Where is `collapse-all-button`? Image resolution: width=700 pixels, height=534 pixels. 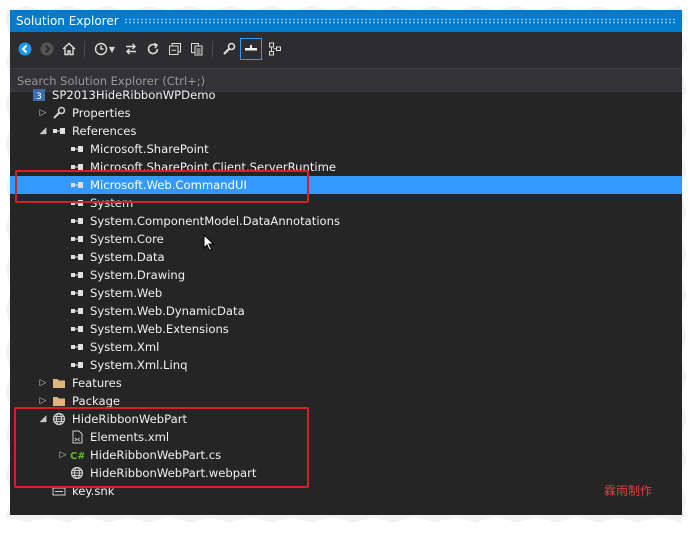 collapse-all-button is located at coordinates (175, 49).